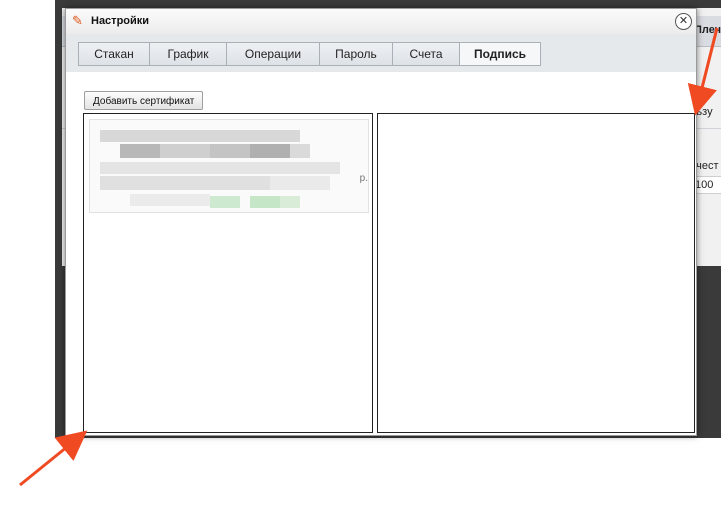 This screenshot has width=721, height=505. Describe the element at coordinates (53, 458) in the screenshot. I see `arrow-pointing-bottom-left` at that location.